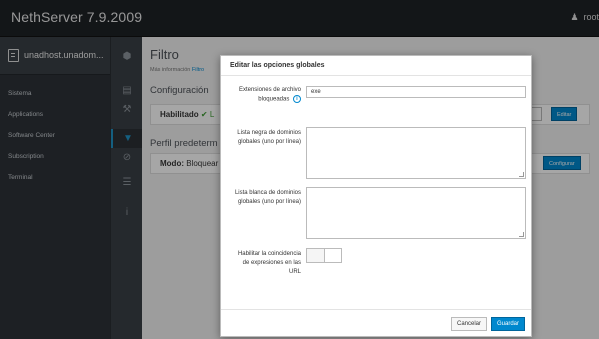  I want to click on extensions-input: exe, so click(416, 92).